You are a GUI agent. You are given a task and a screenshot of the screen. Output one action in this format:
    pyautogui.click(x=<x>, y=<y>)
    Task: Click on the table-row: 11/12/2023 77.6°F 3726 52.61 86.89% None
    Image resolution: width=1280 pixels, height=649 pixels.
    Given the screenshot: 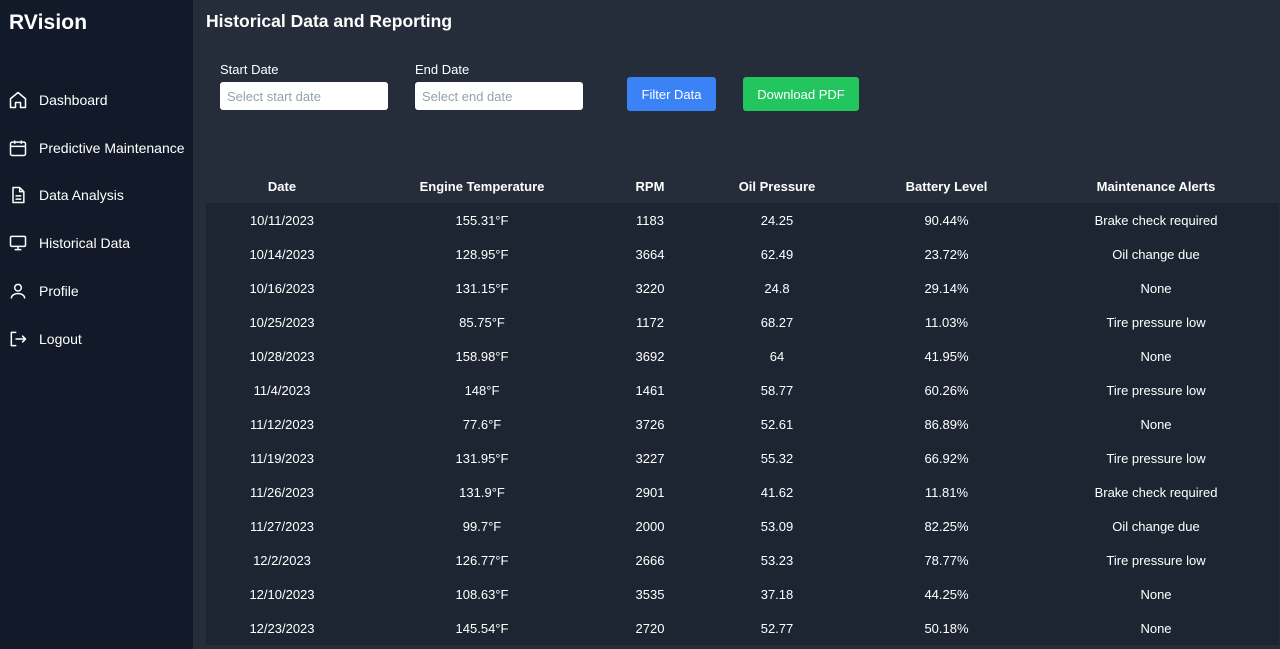 What is the action you would take?
    pyautogui.click(x=742, y=424)
    